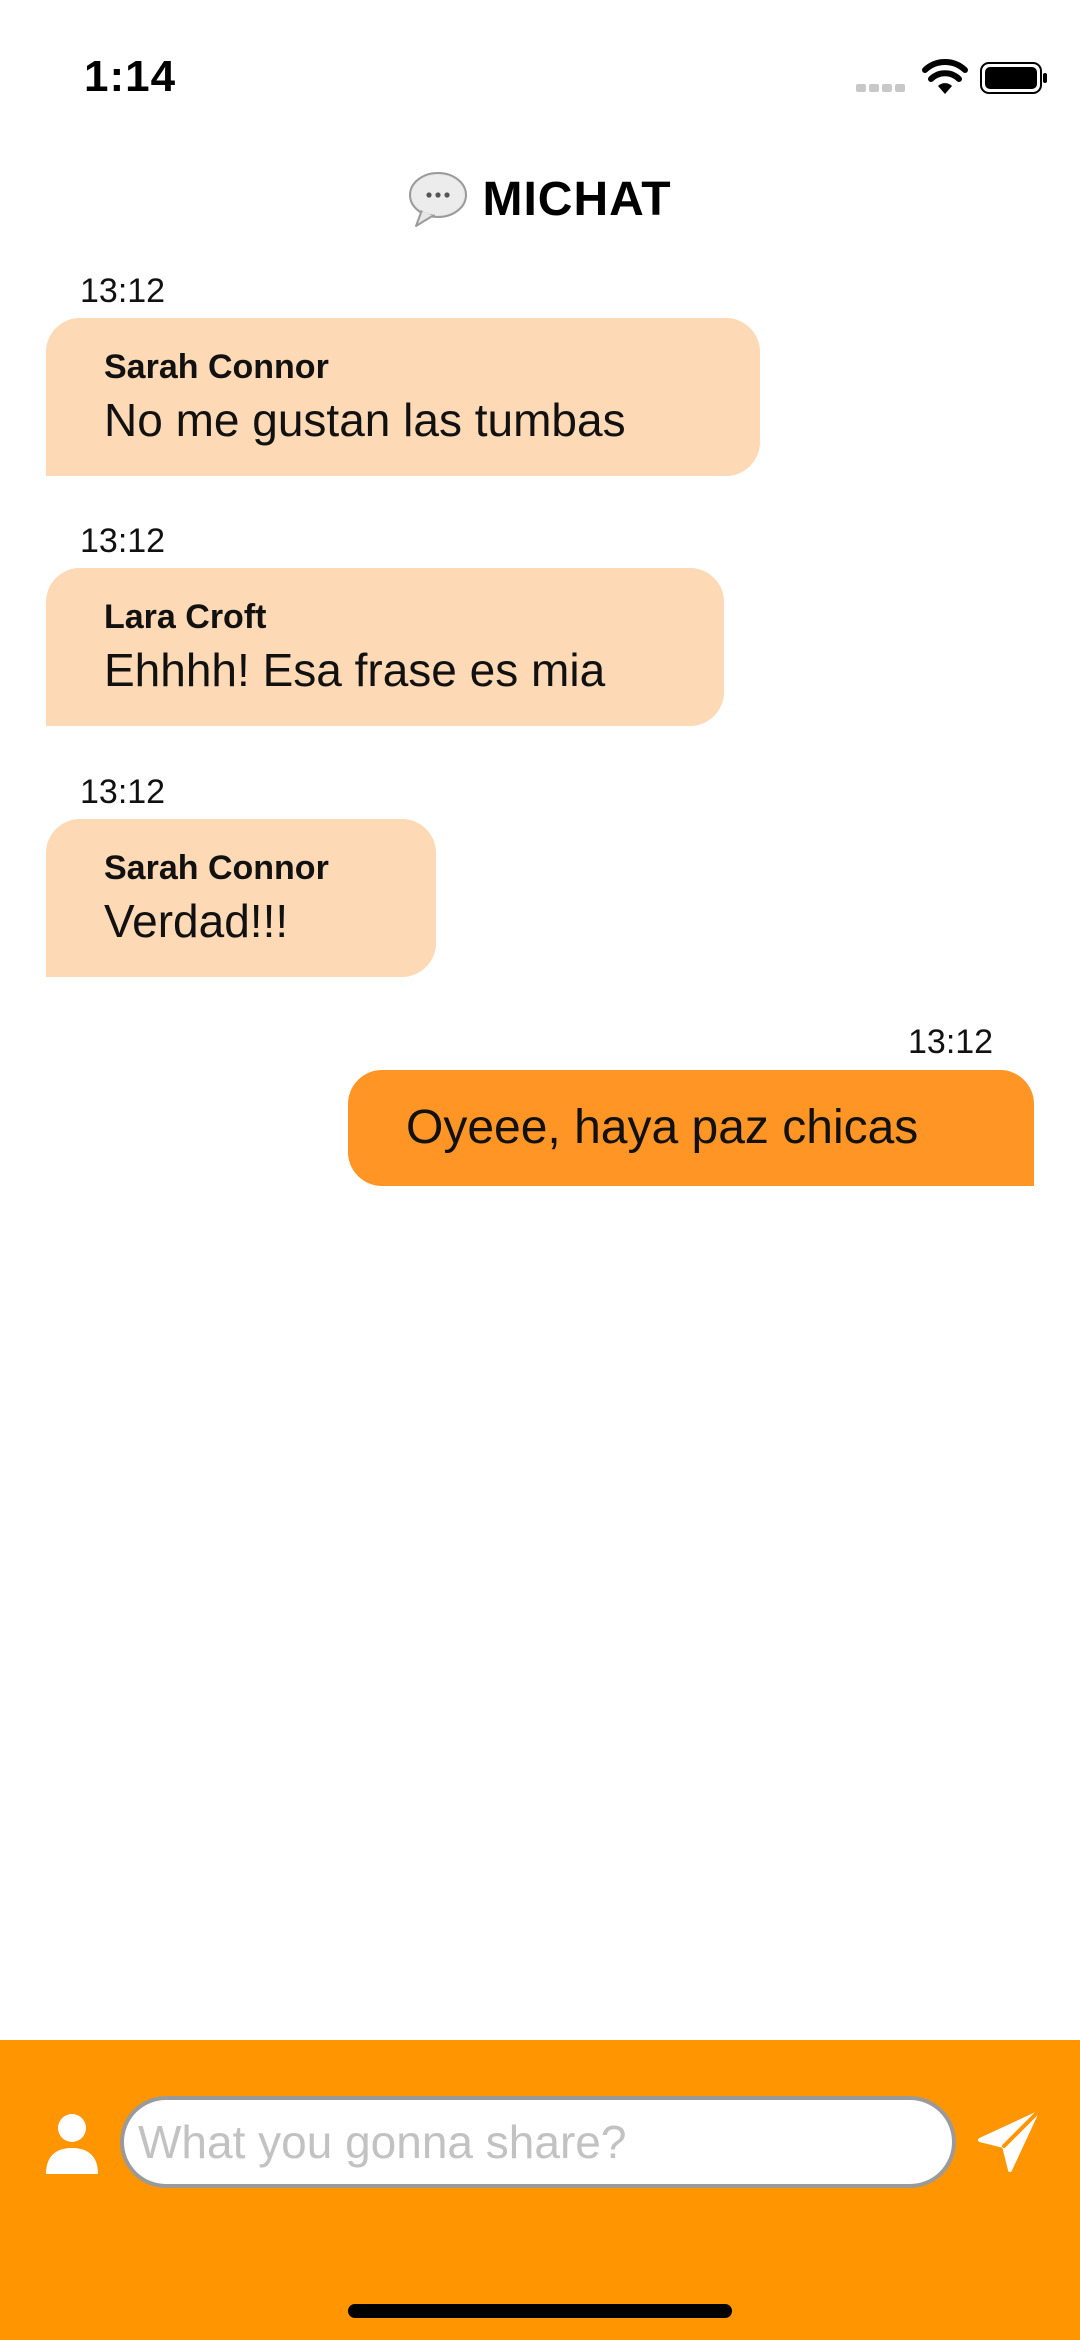 The image size is (1080, 2340). What do you see at coordinates (1013, 78) in the screenshot?
I see `battery-icon` at bounding box center [1013, 78].